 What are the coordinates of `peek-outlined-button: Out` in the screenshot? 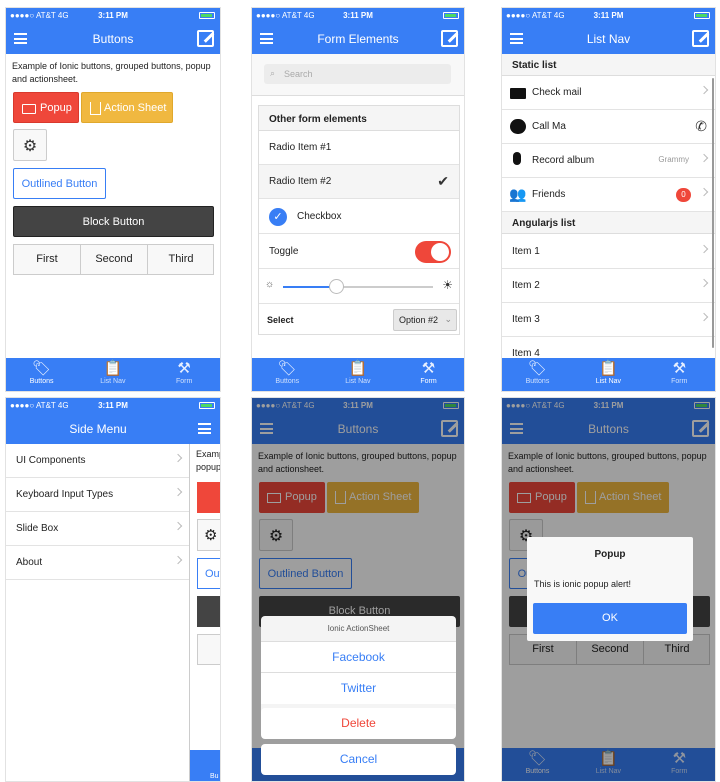 It's located at (209, 573).